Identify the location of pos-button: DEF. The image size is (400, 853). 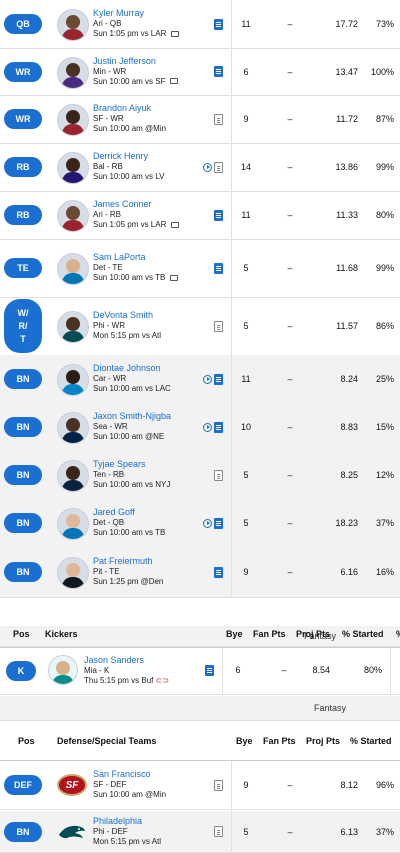
(23, 785).